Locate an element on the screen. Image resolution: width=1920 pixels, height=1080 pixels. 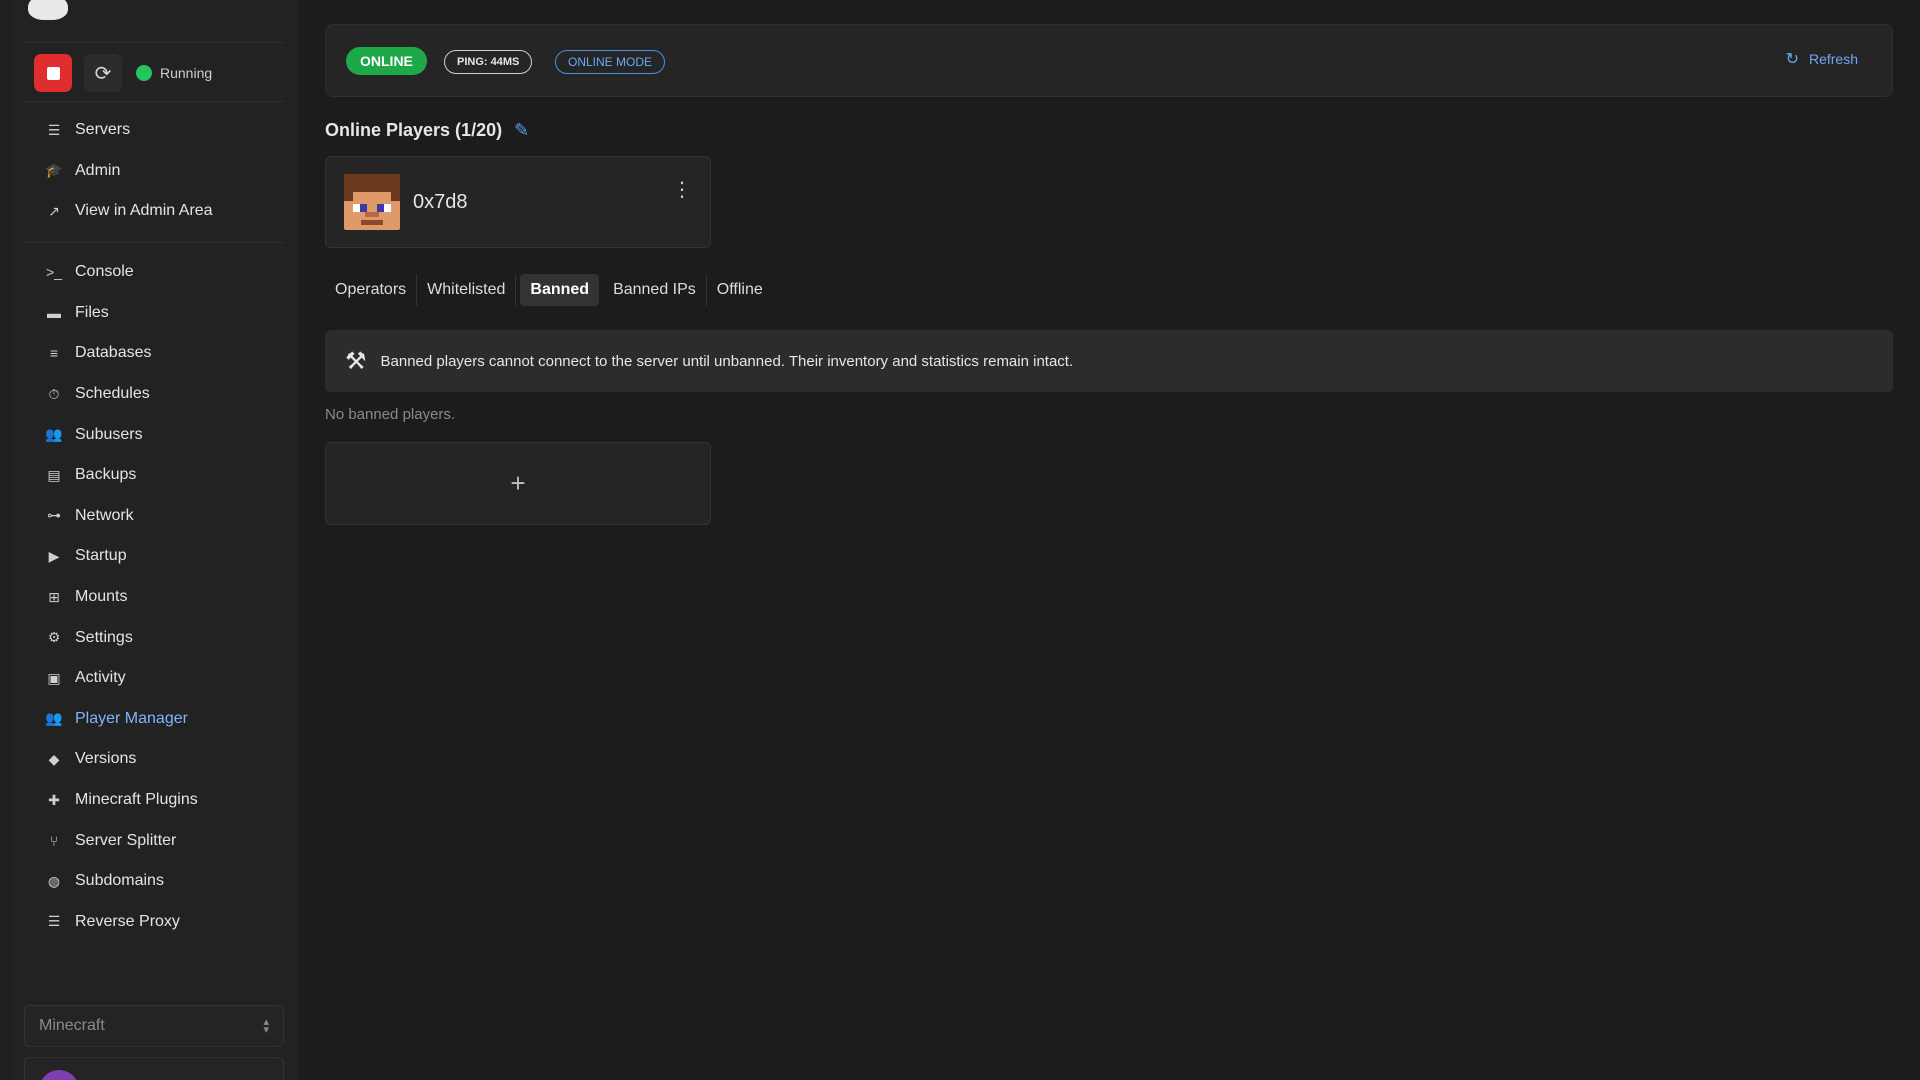
sidebar-item-label: Admin is located at coordinates (98, 170).